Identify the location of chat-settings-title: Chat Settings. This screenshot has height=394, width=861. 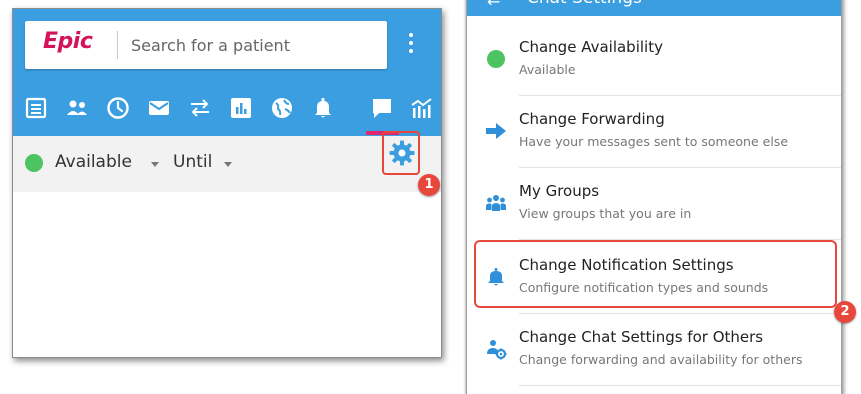
(584, 4).